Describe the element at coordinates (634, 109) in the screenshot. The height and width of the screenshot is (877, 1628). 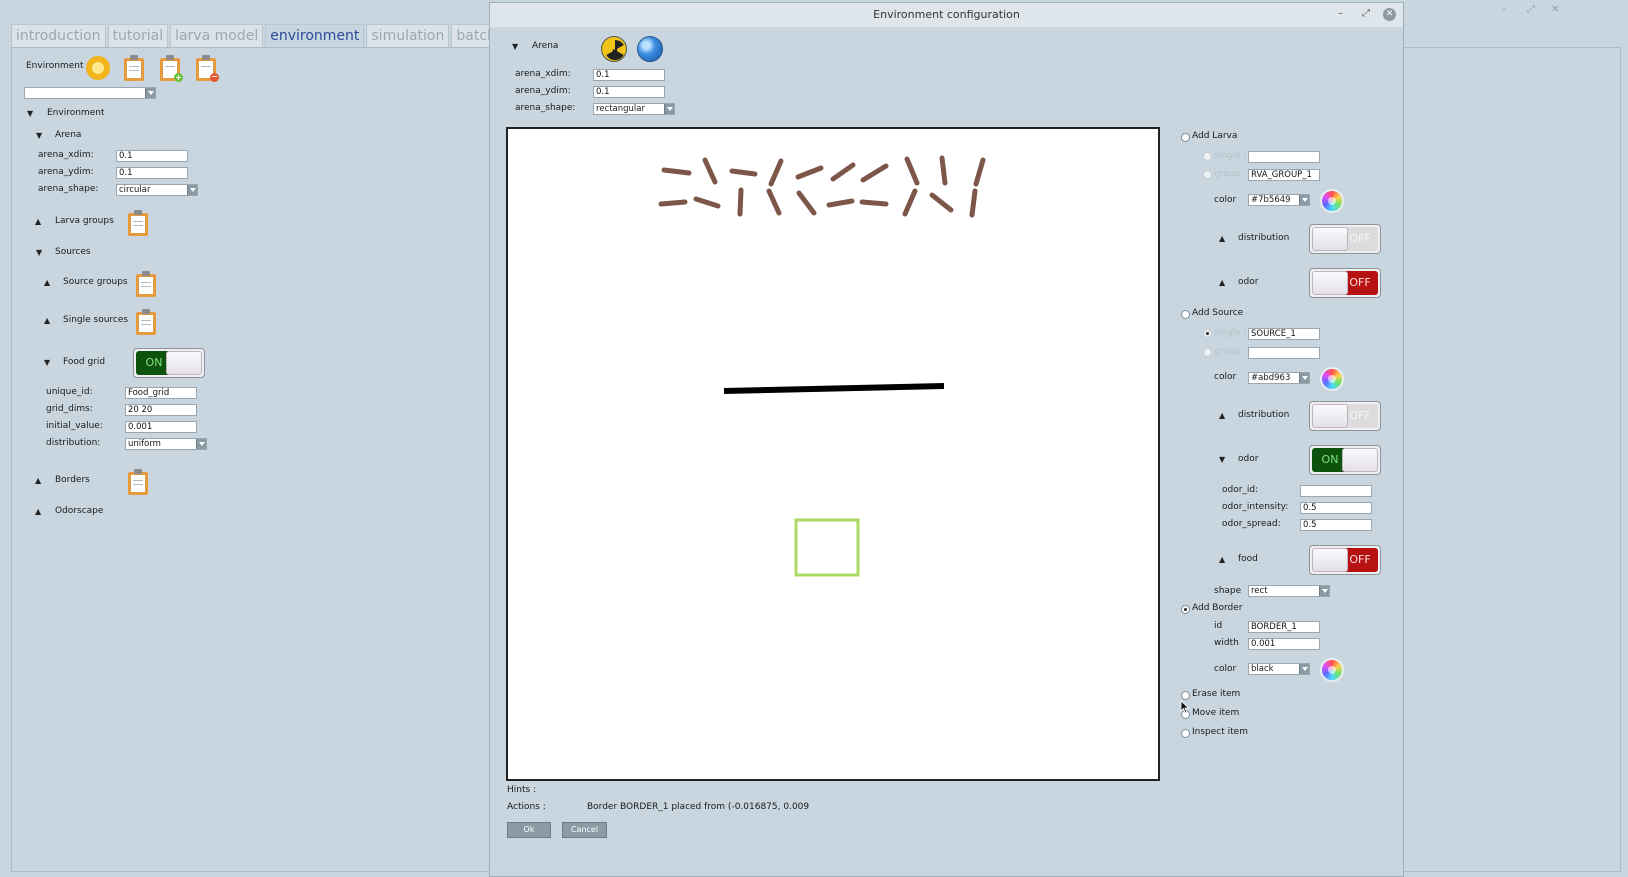
I see `dlg-arena-shape-select: rectangular` at that location.